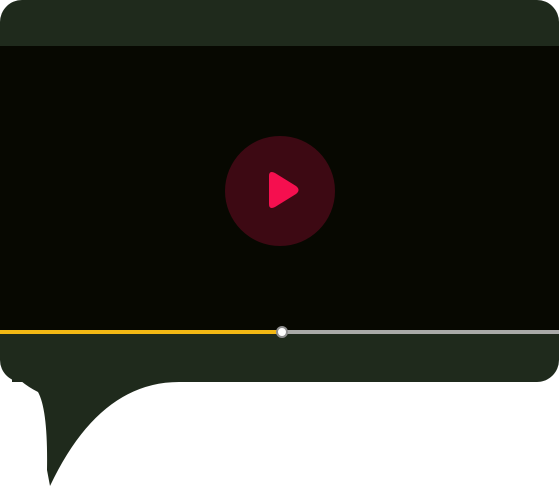  What do you see at coordinates (284, 190) in the screenshot?
I see `play-icon` at bounding box center [284, 190].